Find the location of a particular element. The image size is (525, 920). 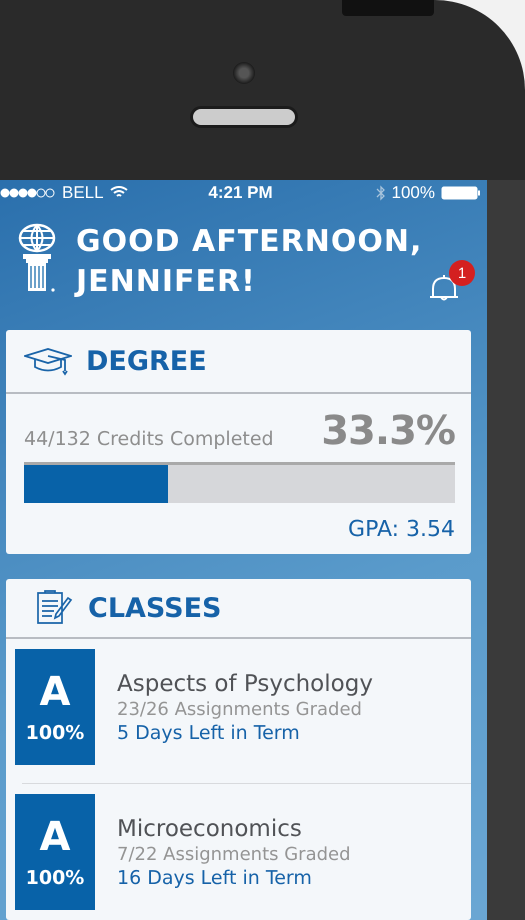

greeting-heading: GOOD AFTERNOON, JENNIFER! is located at coordinates (249, 261).